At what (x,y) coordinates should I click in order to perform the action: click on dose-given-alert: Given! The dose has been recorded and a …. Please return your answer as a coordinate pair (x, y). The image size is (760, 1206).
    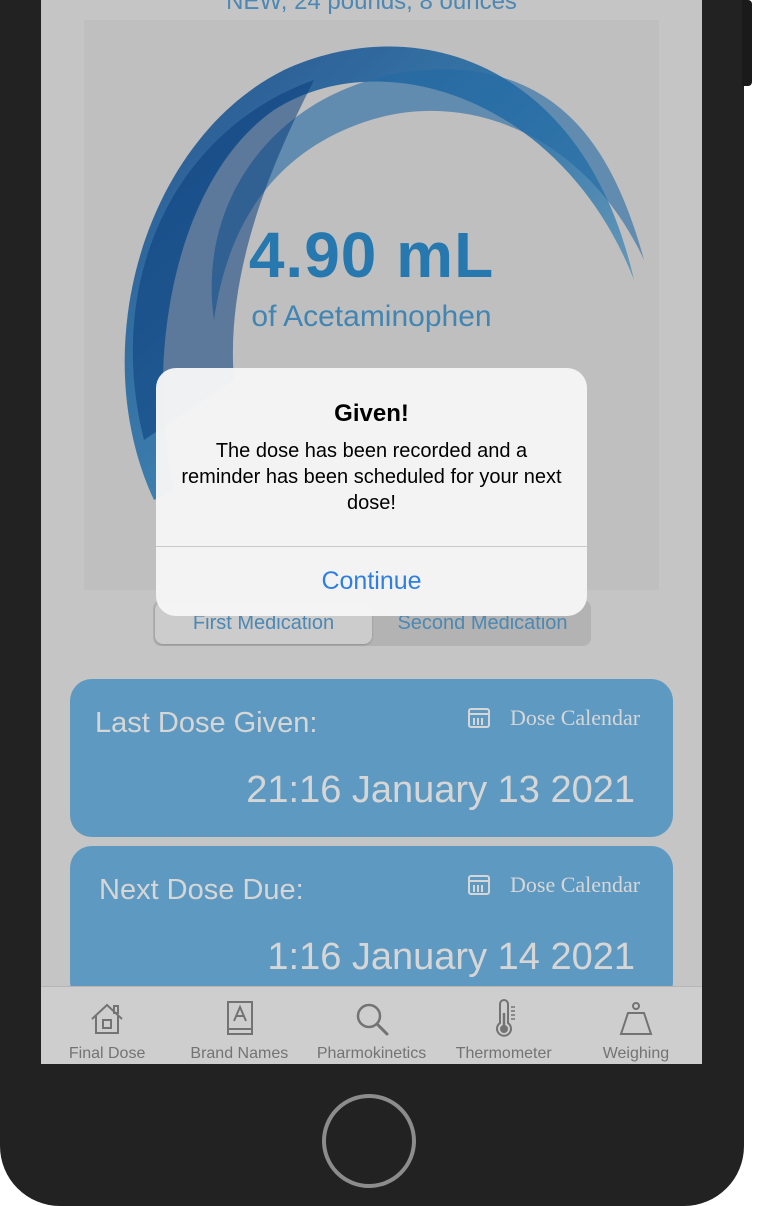
    Looking at the image, I should click on (371, 492).